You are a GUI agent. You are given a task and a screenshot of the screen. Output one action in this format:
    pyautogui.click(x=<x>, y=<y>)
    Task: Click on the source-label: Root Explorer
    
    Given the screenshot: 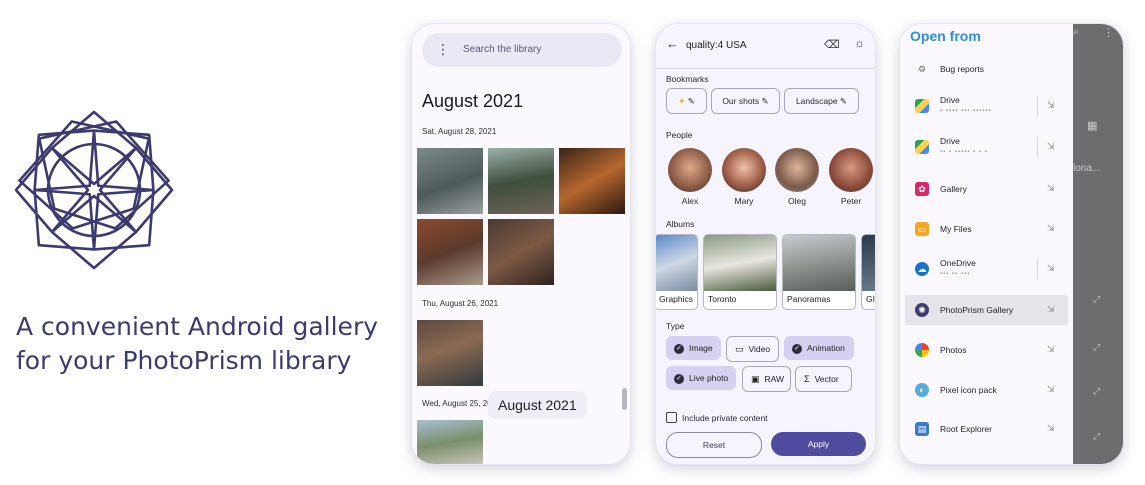 What is the action you would take?
    pyautogui.click(x=966, y=429)
    